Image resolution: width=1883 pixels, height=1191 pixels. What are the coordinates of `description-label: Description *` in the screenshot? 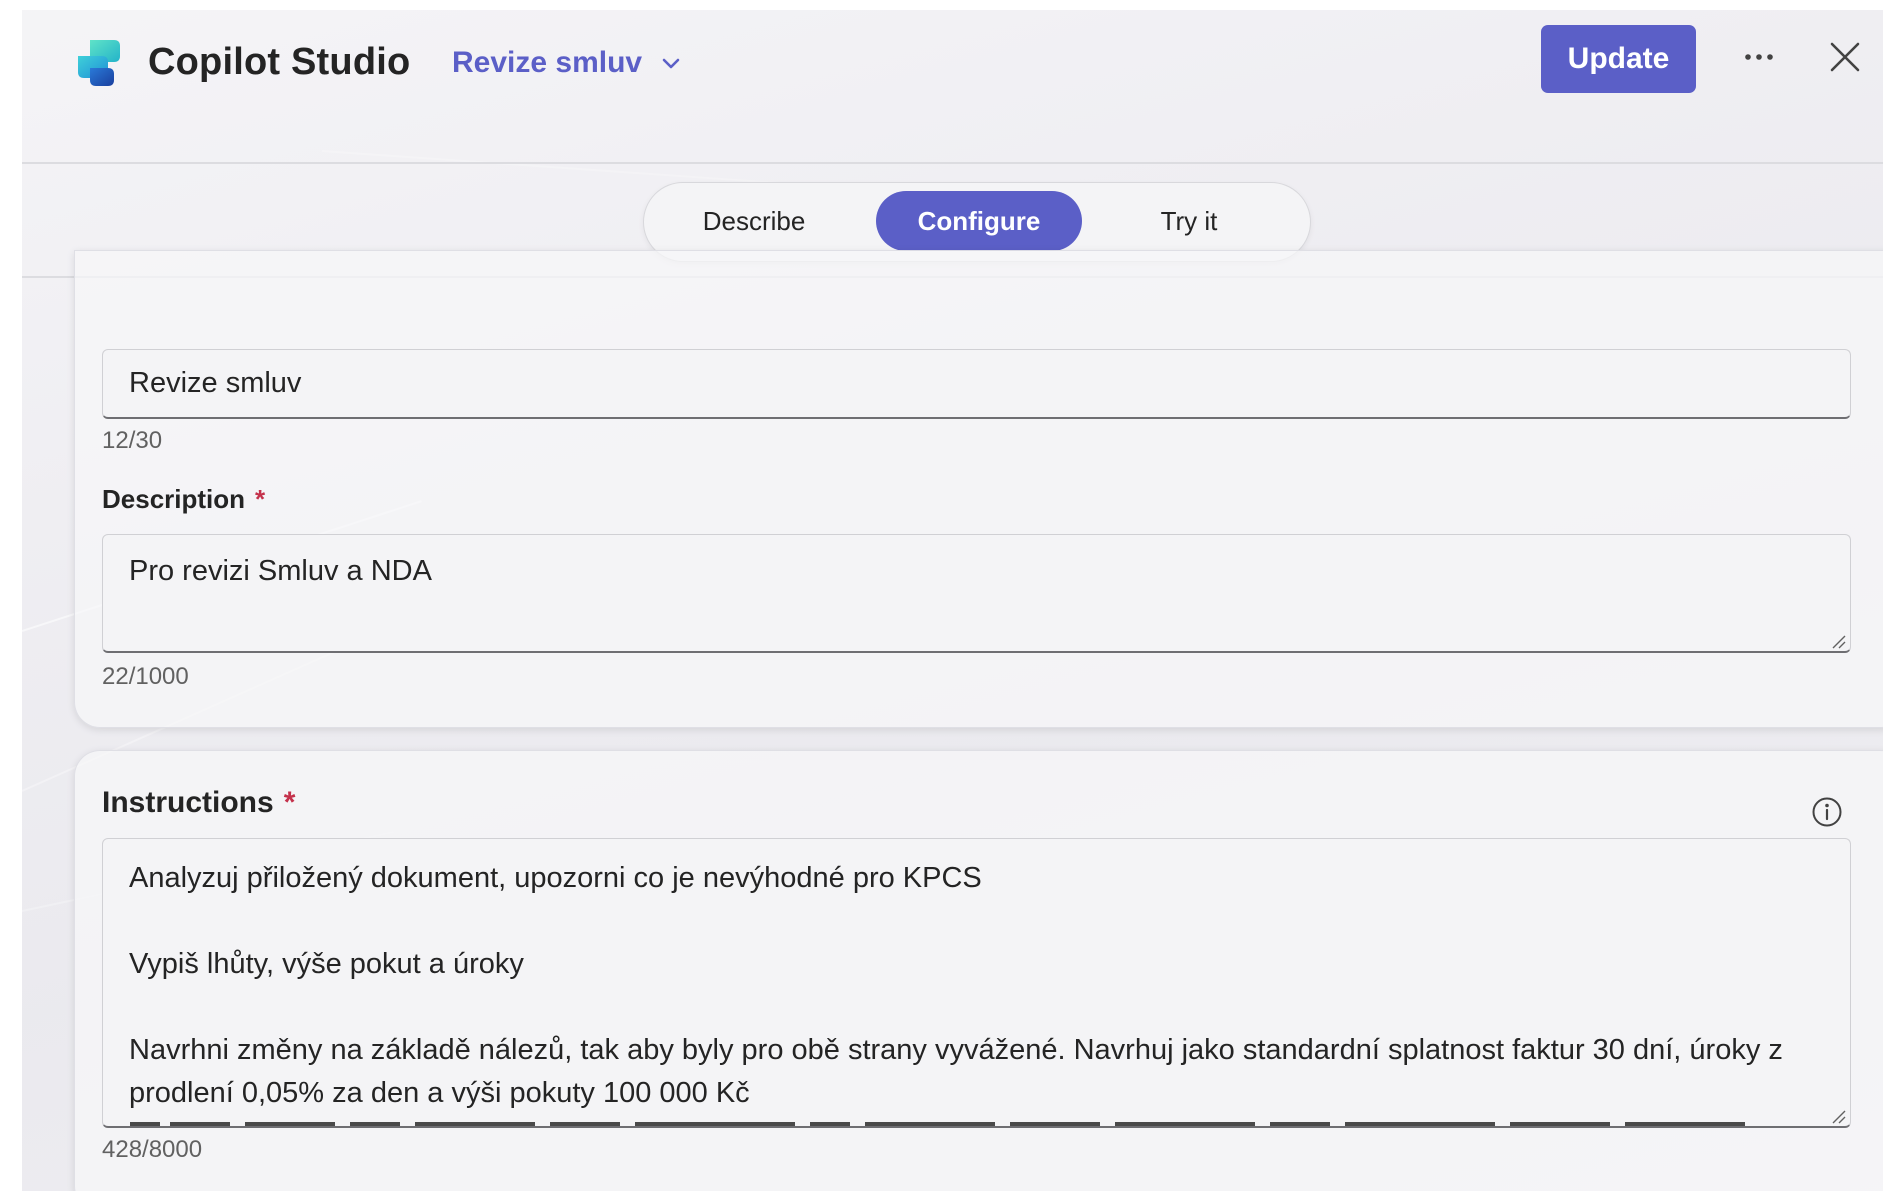 It's located at (183, 499).